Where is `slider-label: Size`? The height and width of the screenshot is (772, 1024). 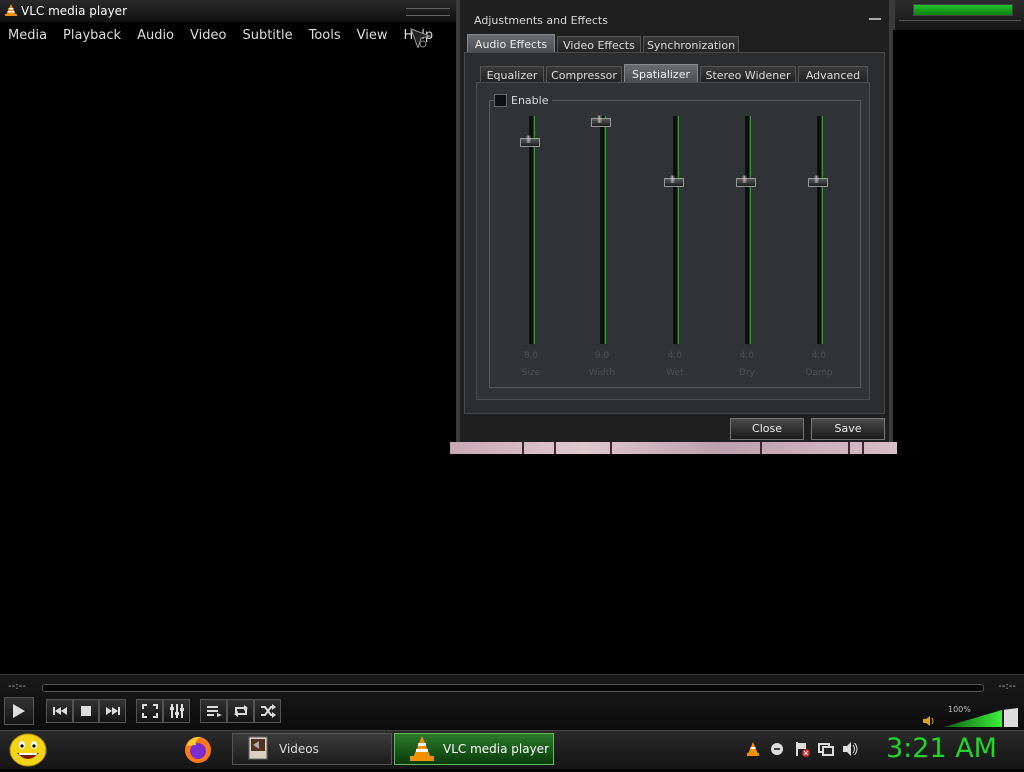
slider-label: Size is located at coordinates (531, 373).